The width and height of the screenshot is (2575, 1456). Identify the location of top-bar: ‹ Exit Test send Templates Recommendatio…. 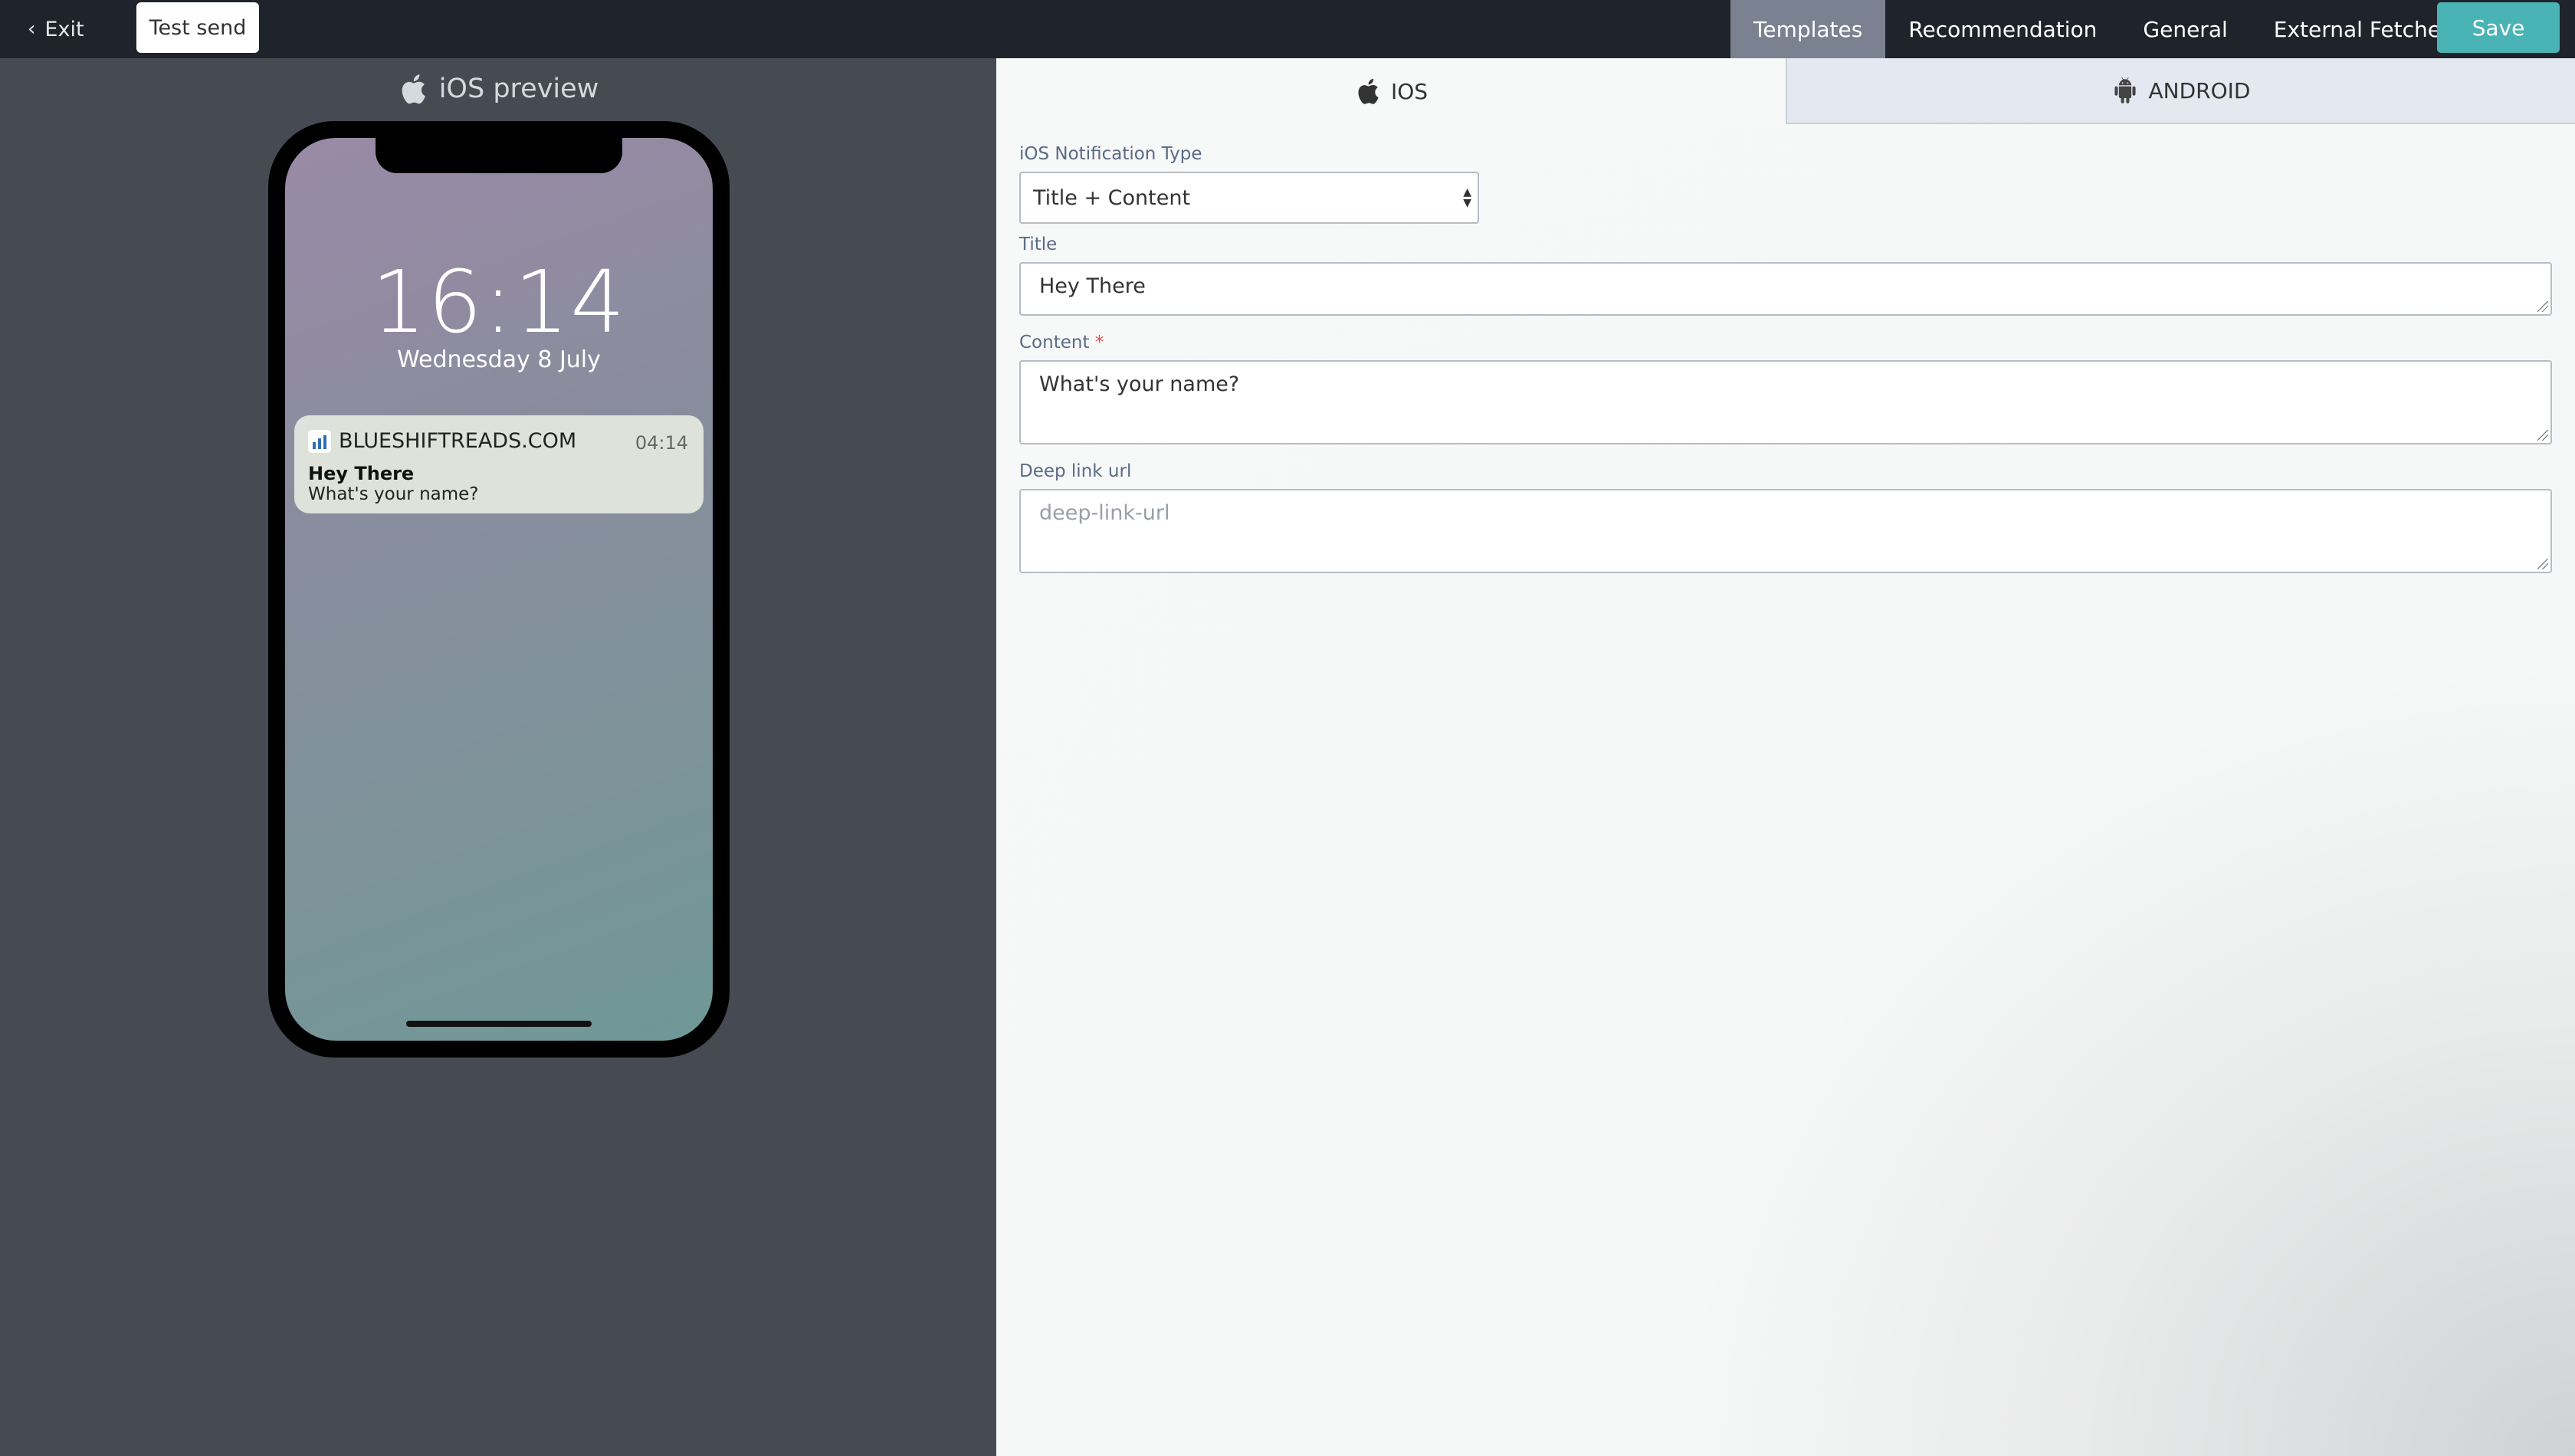
(1287, 29).